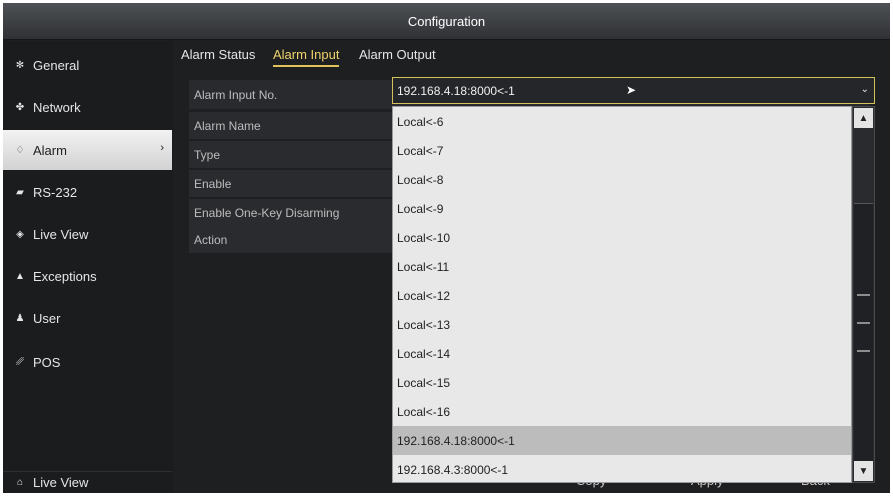 The image size is (893, 496). What do you see at coordinates (61, 482) in the screenshot?
I see `live-view-label: Live View` at bounding box center [61, 482].